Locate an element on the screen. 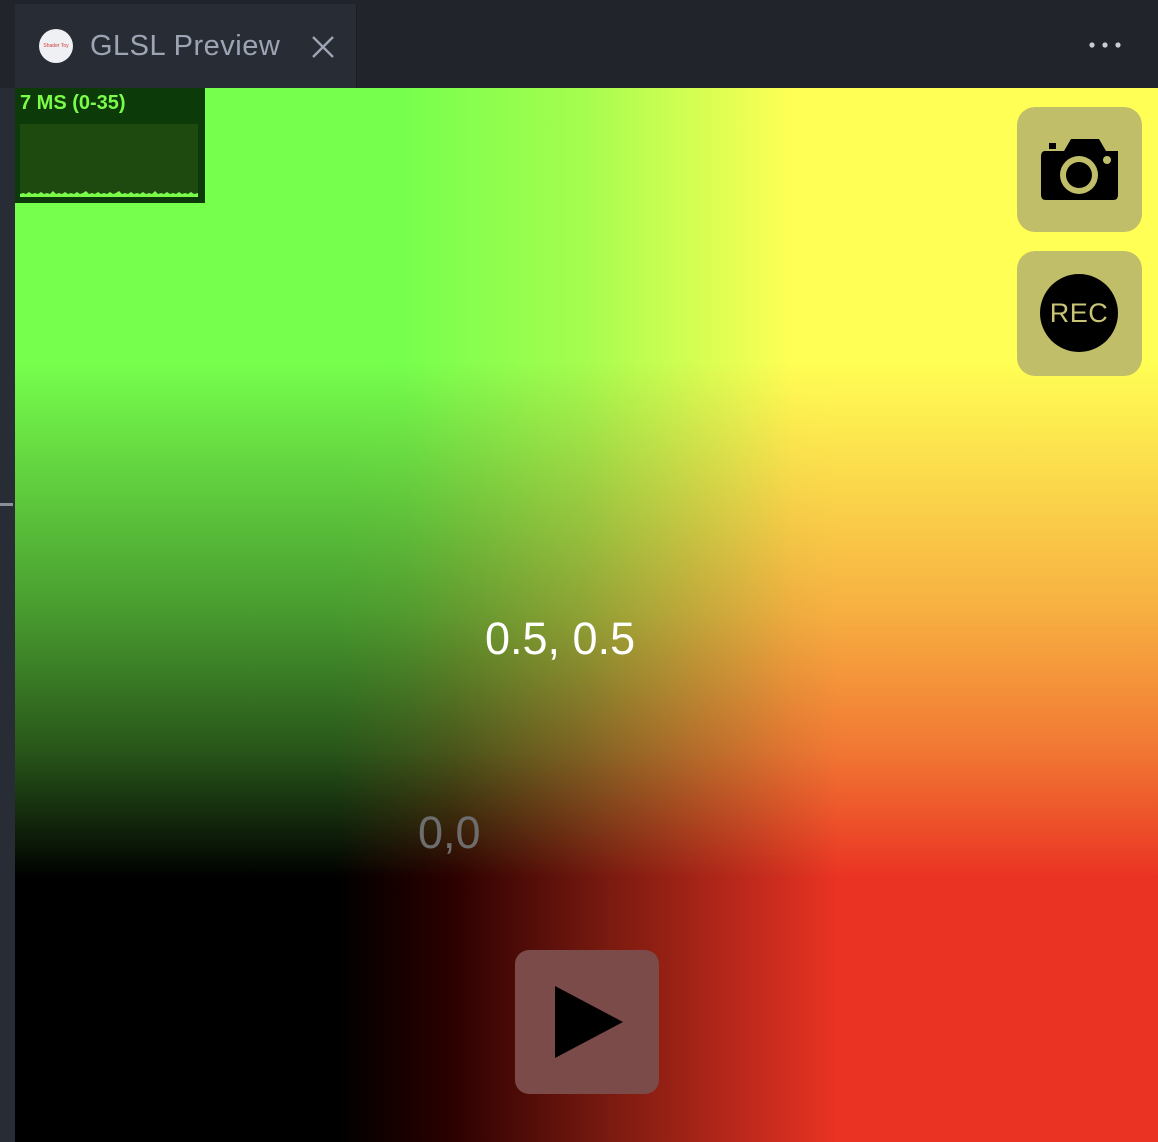  left-gutter is located at coordinates (7, 615).